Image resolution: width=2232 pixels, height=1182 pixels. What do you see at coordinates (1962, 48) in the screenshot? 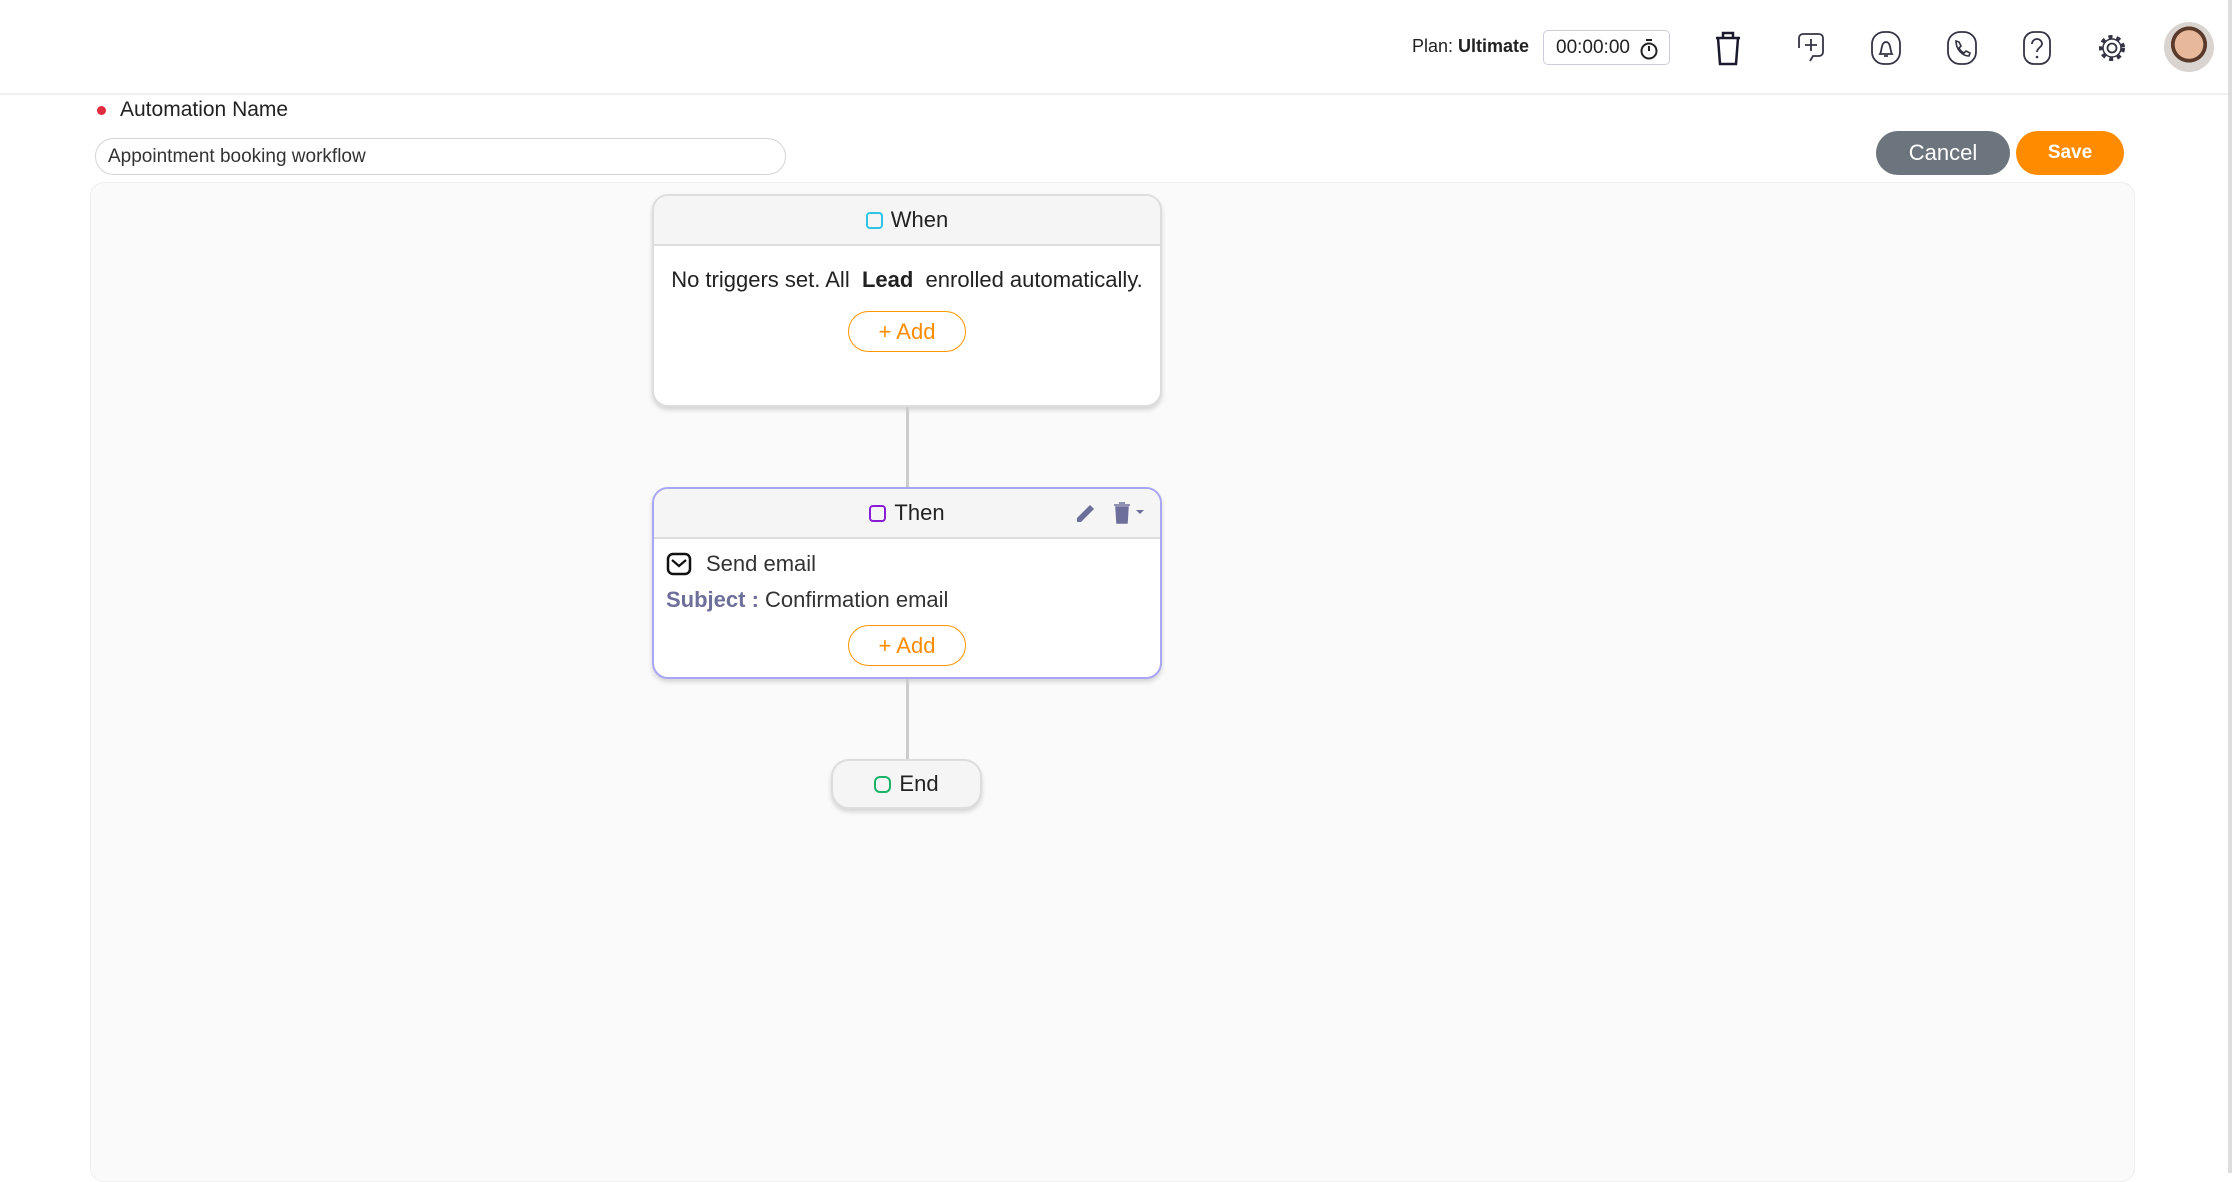
I see `phone-icon` at bounding box center [1962, 48].